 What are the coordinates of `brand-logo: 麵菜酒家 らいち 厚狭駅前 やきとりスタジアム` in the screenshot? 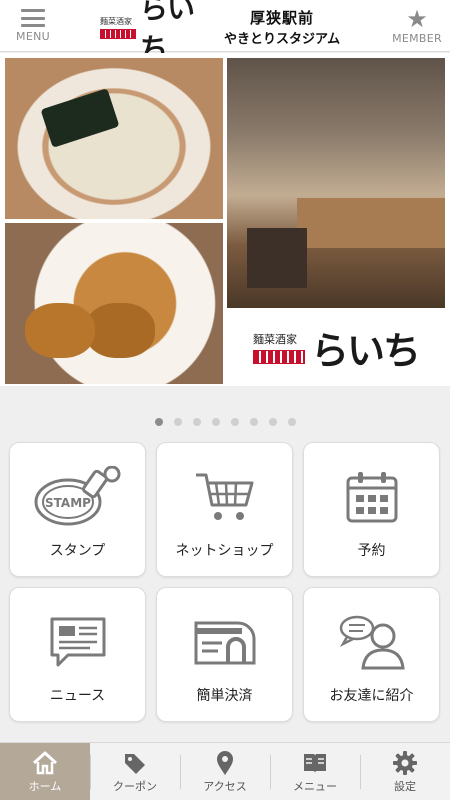 It's located at (225, 32).